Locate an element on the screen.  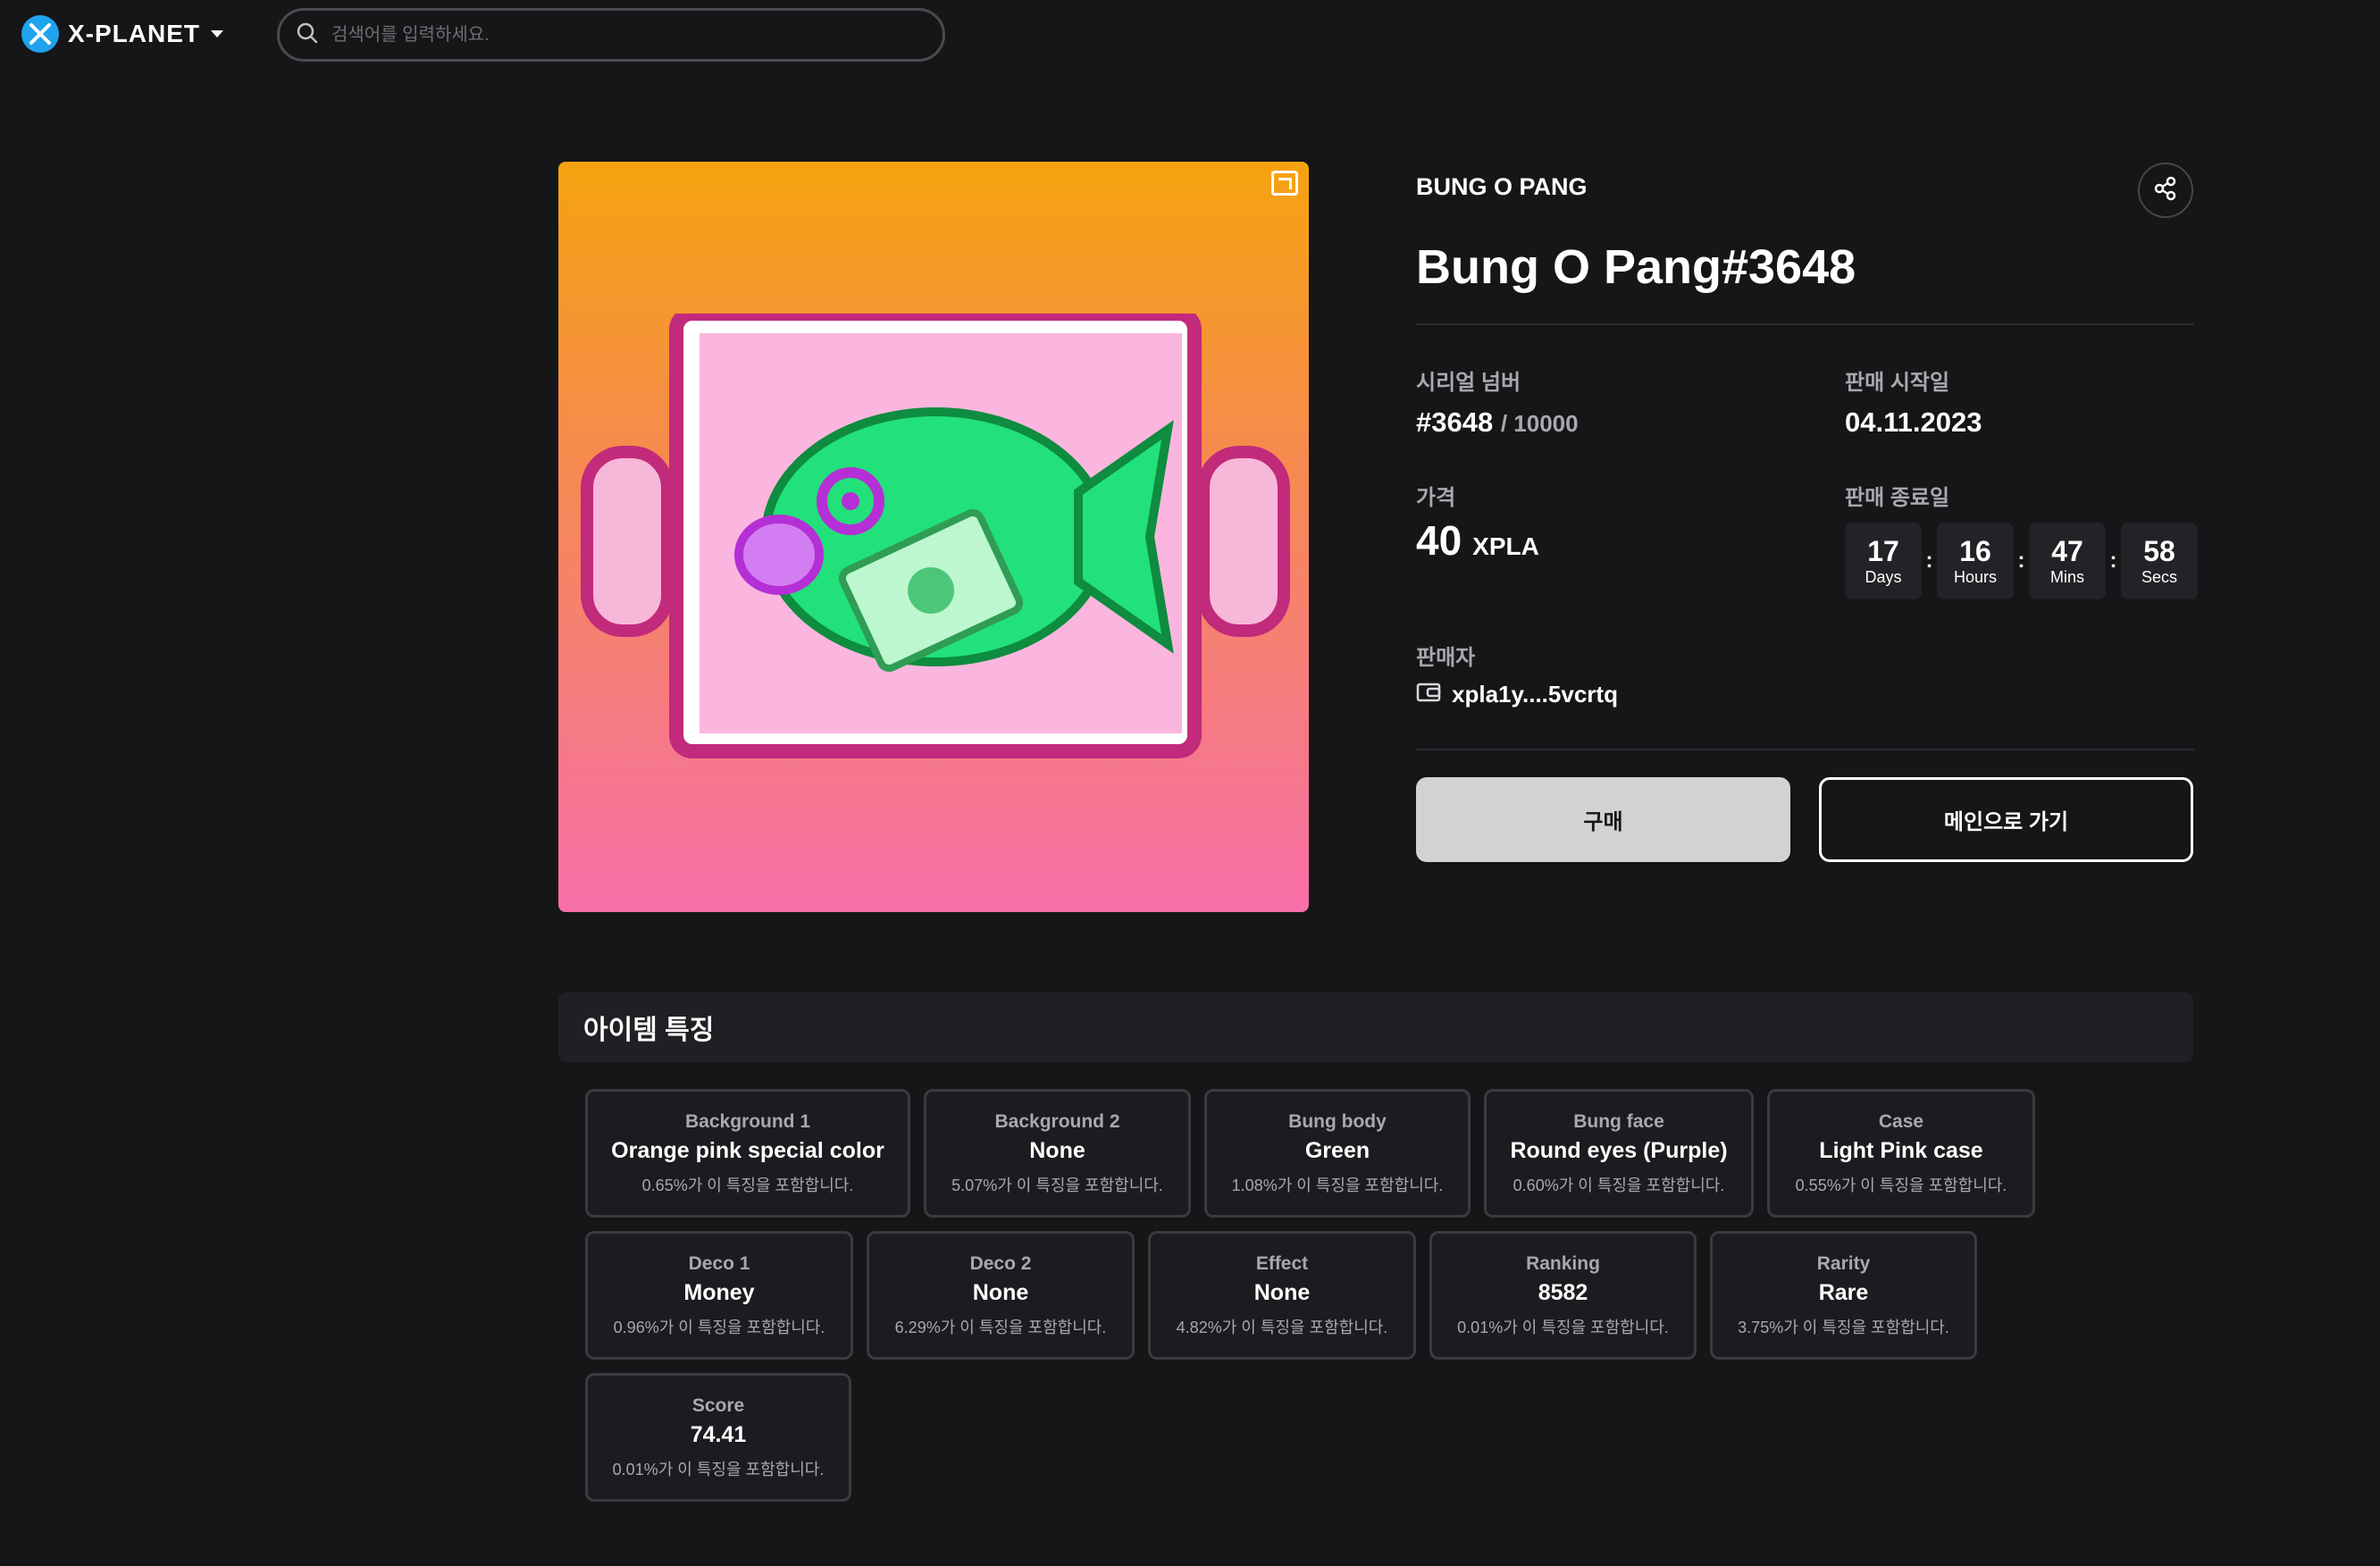
trait-value: Money is located at coordinates (719, 1292).